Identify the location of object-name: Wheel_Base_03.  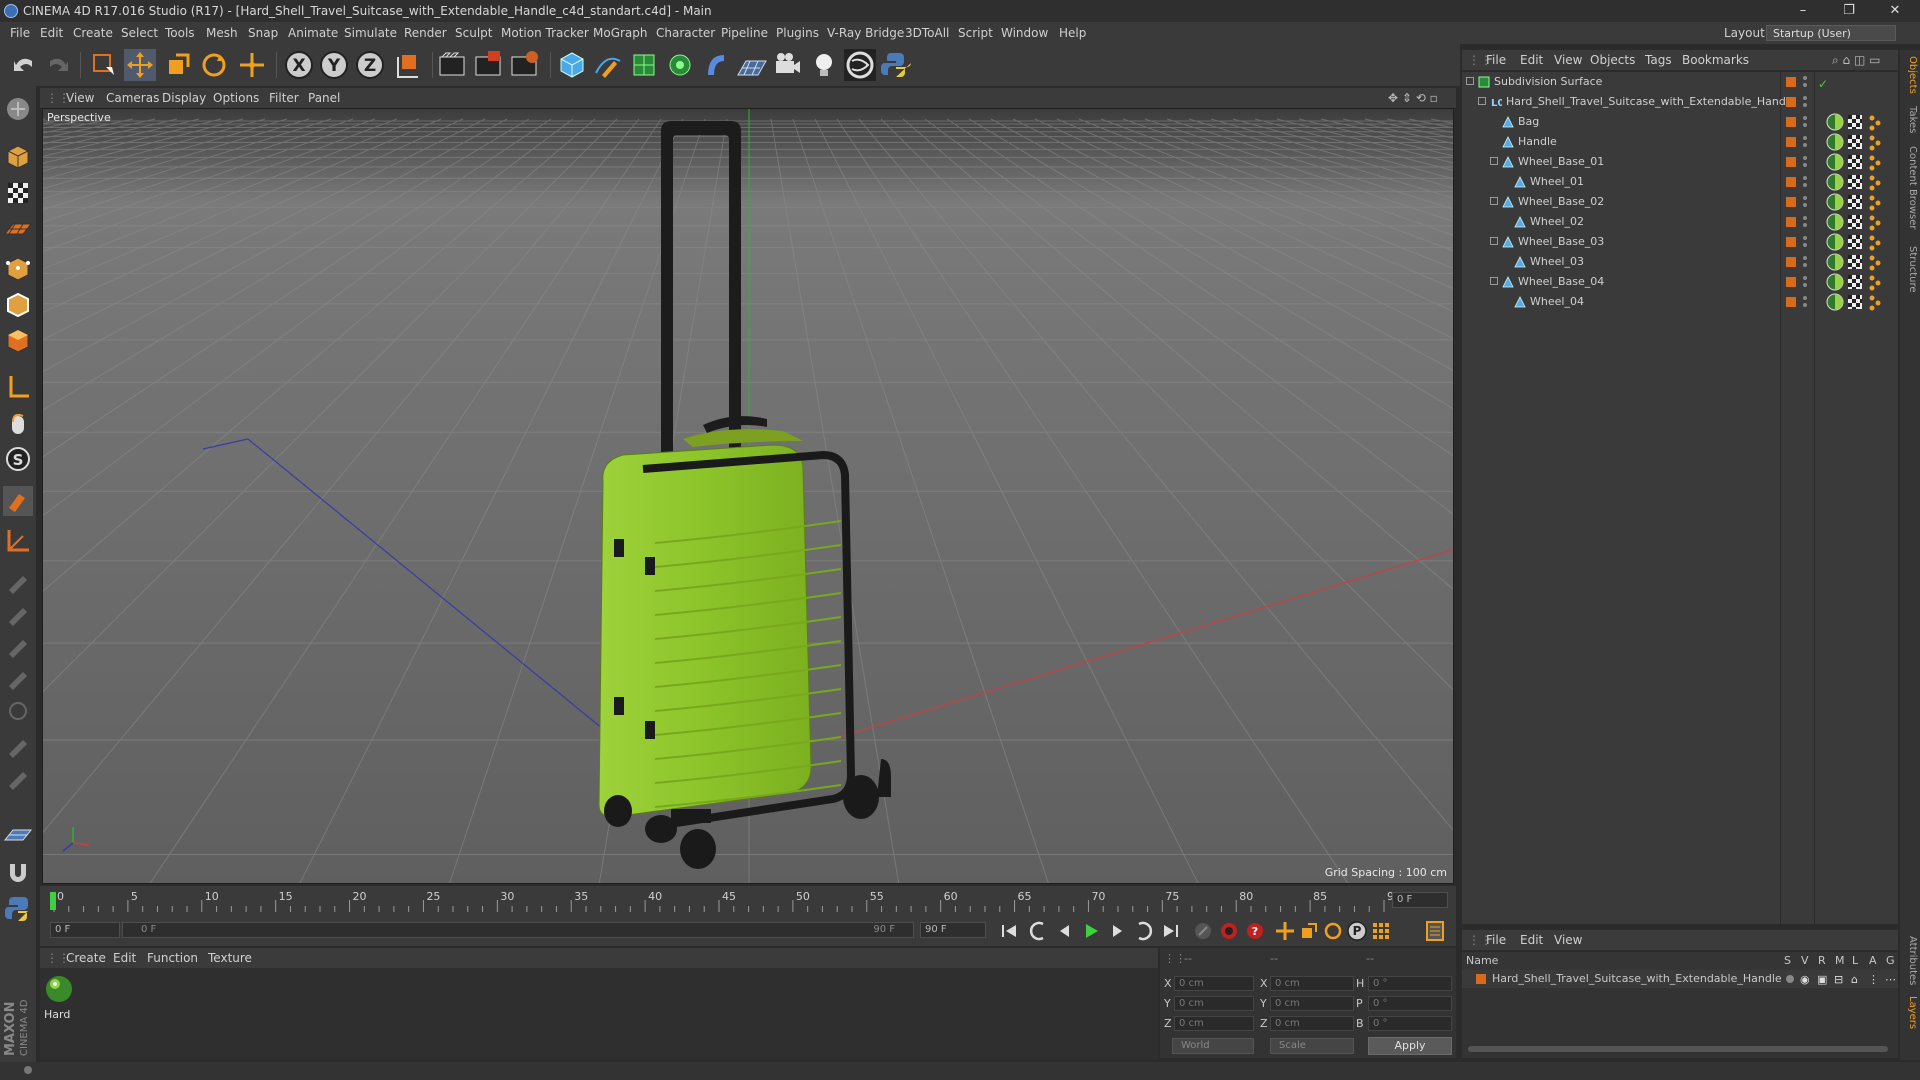
(1561, 242).